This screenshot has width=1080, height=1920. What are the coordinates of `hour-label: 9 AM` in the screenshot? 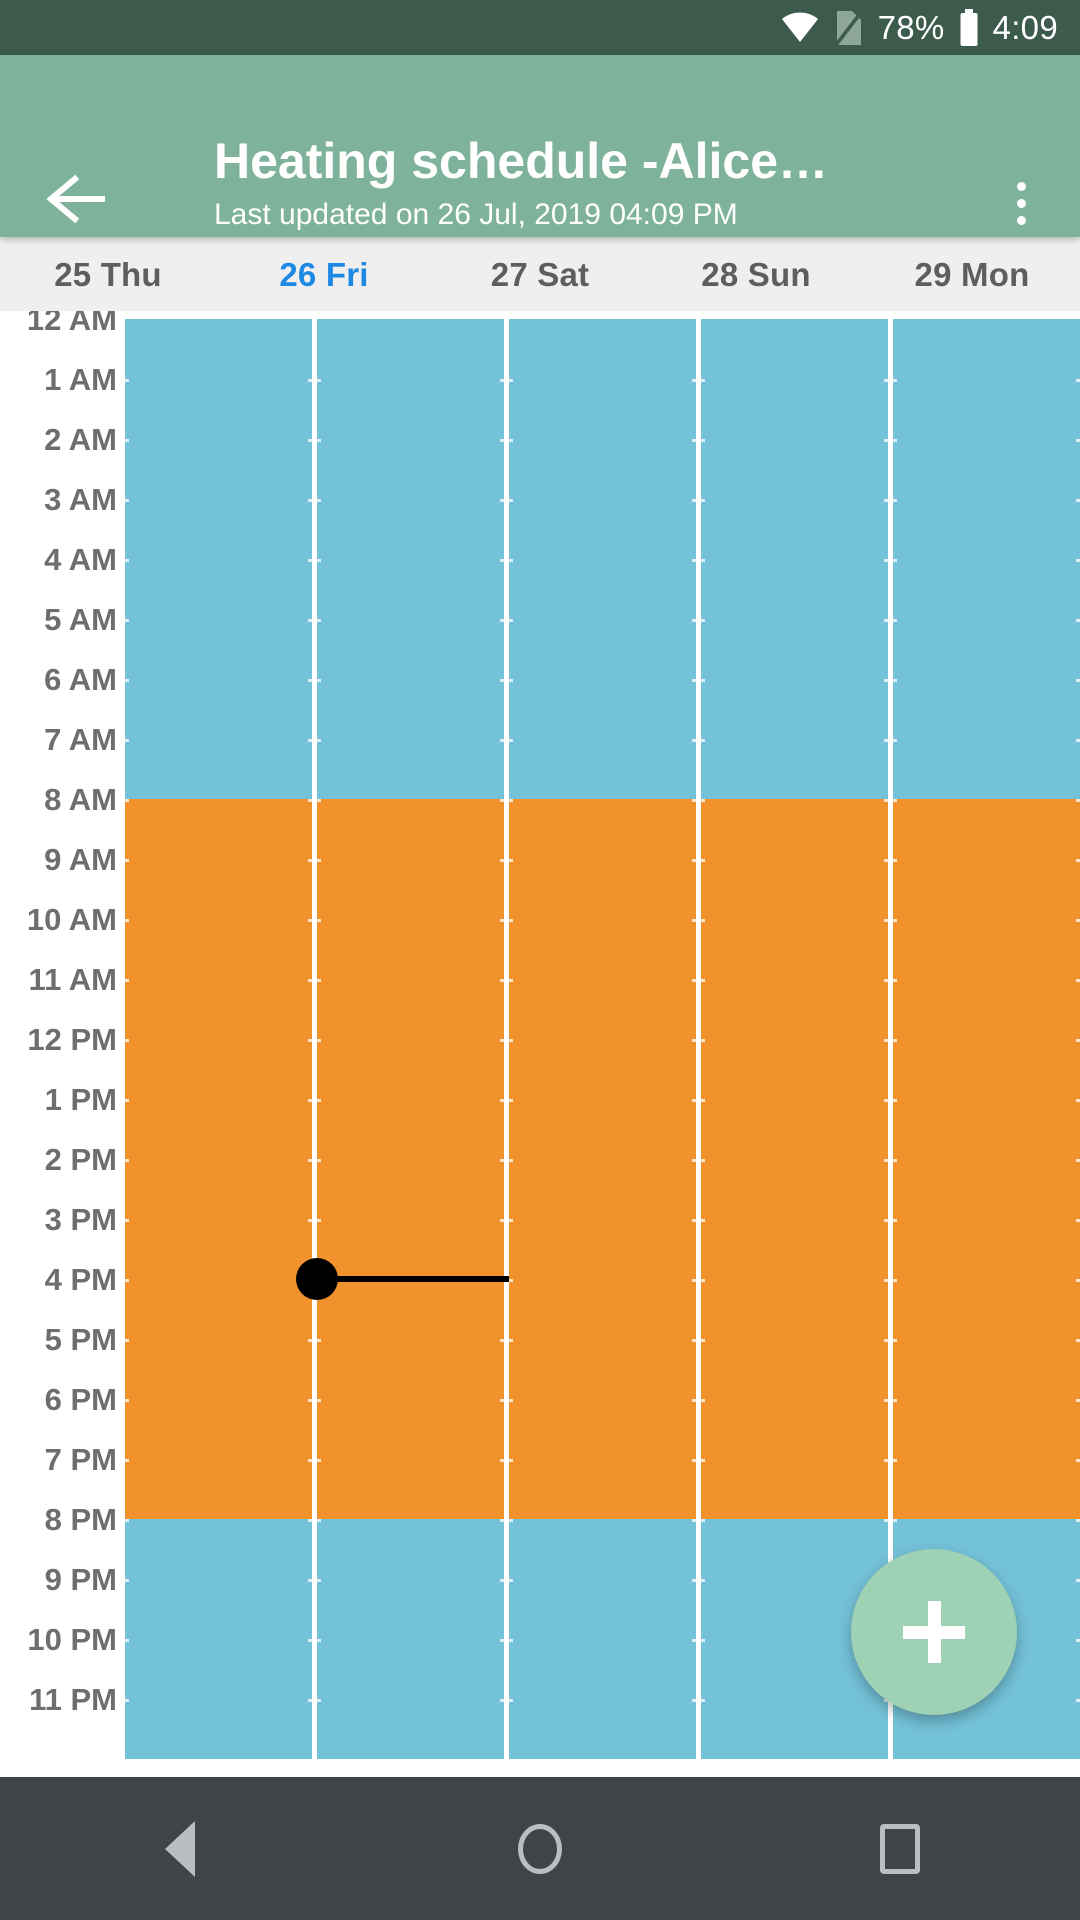 It's located at (80, 859).